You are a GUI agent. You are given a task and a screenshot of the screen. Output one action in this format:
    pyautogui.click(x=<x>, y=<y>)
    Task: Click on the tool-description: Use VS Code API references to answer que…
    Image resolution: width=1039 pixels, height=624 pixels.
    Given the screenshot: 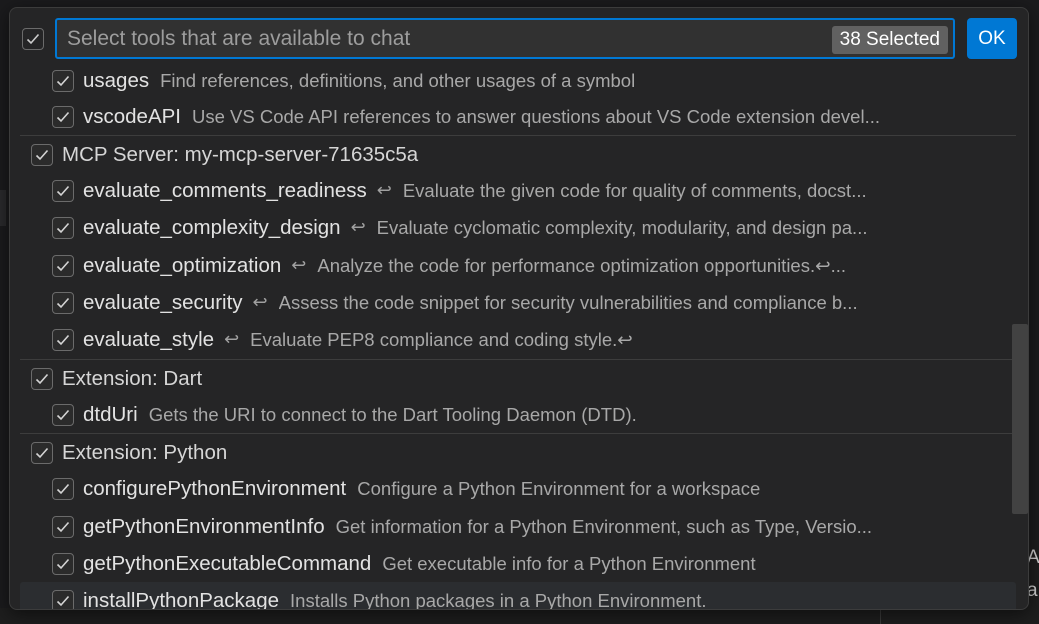 What is the action you would take?
    pyautogui.click(x=536, y=116)
    